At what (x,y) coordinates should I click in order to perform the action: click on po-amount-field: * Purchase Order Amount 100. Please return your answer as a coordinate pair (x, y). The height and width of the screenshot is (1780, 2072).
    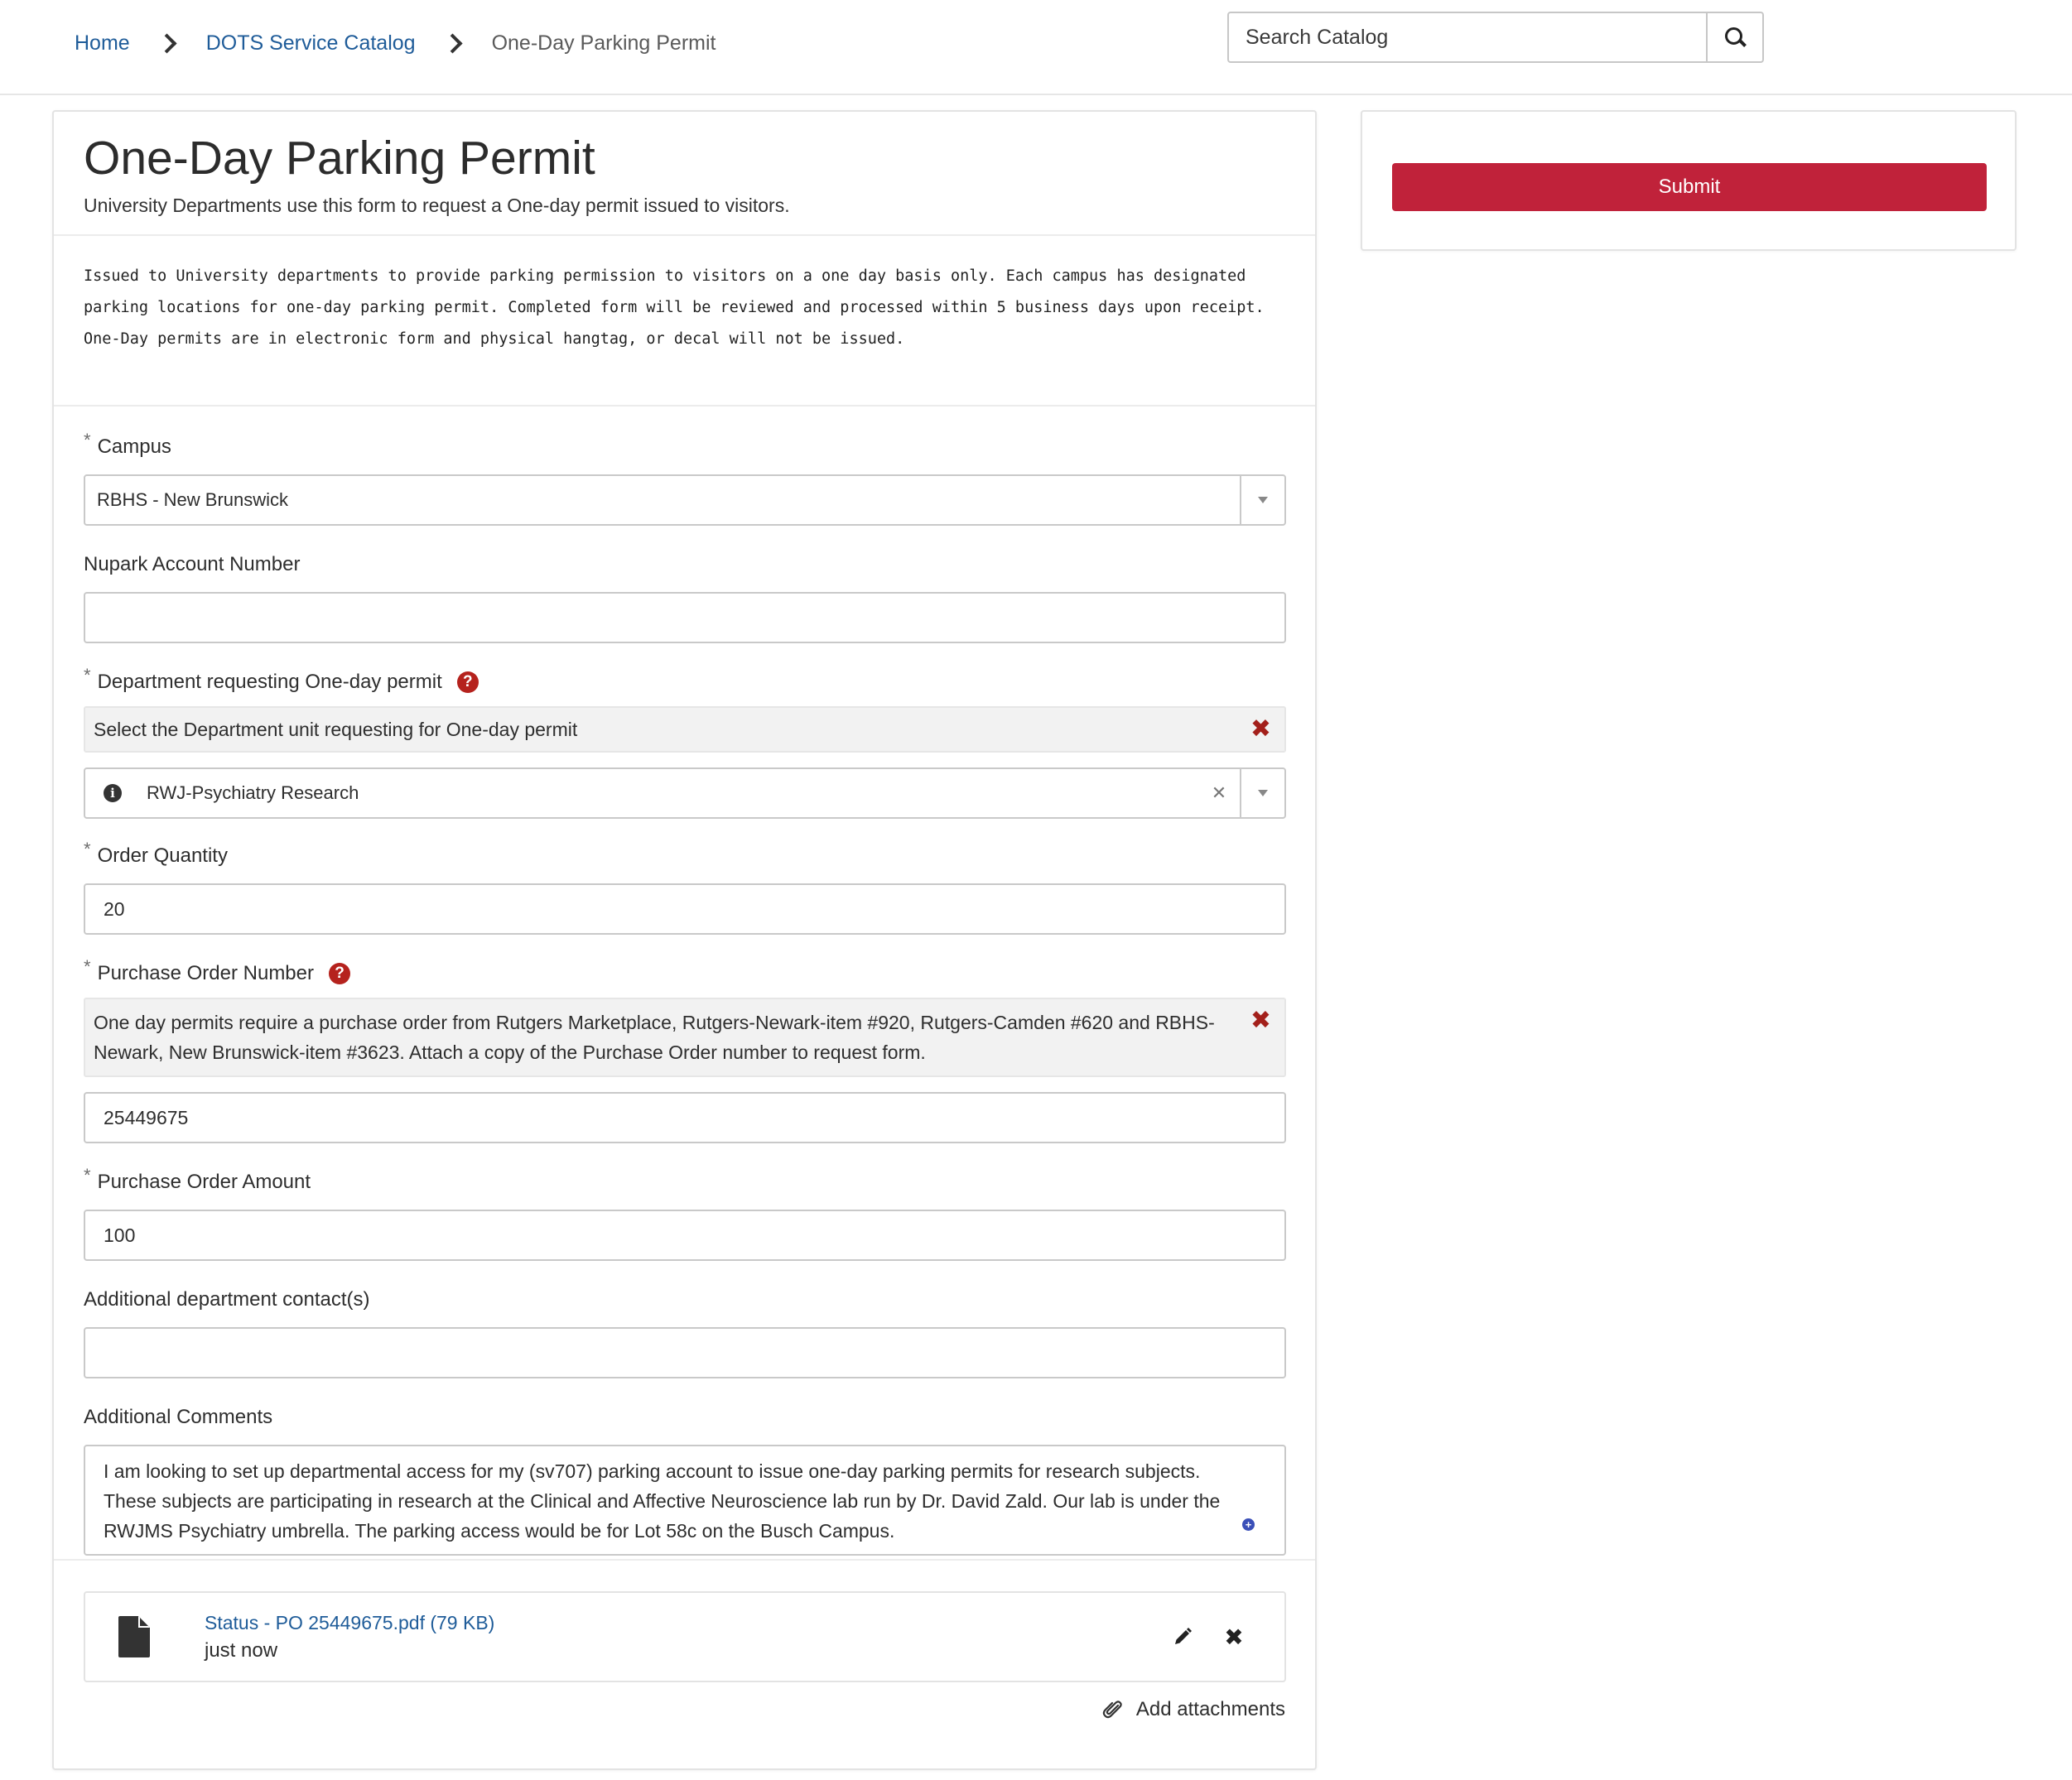
    Looking at the image, I should click on (685, 1213).